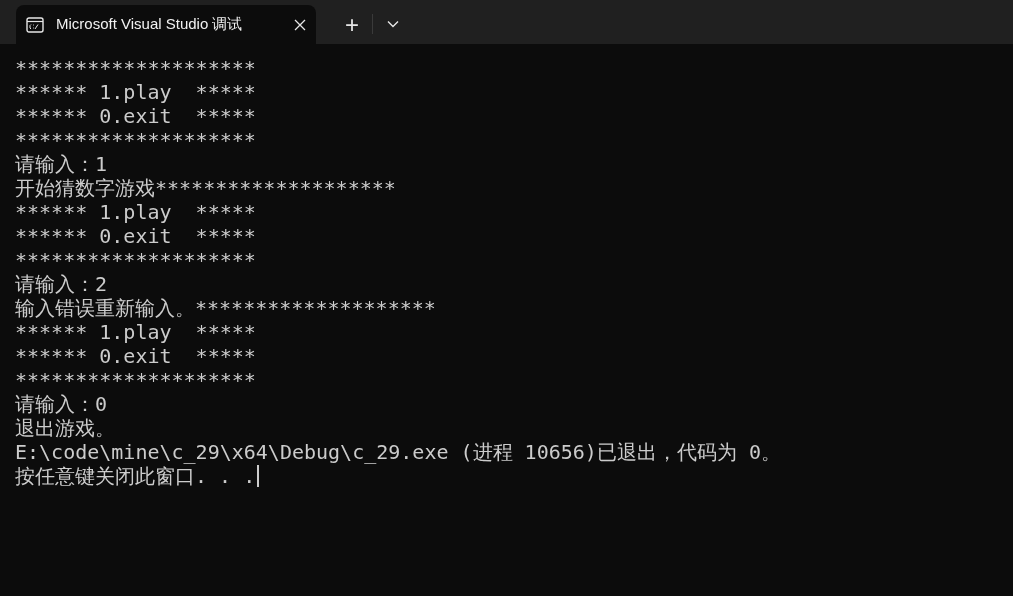 The width and height of the screenshot is (1013, 596). I want to click on console-line: 请输入：1, so click(61, 164).